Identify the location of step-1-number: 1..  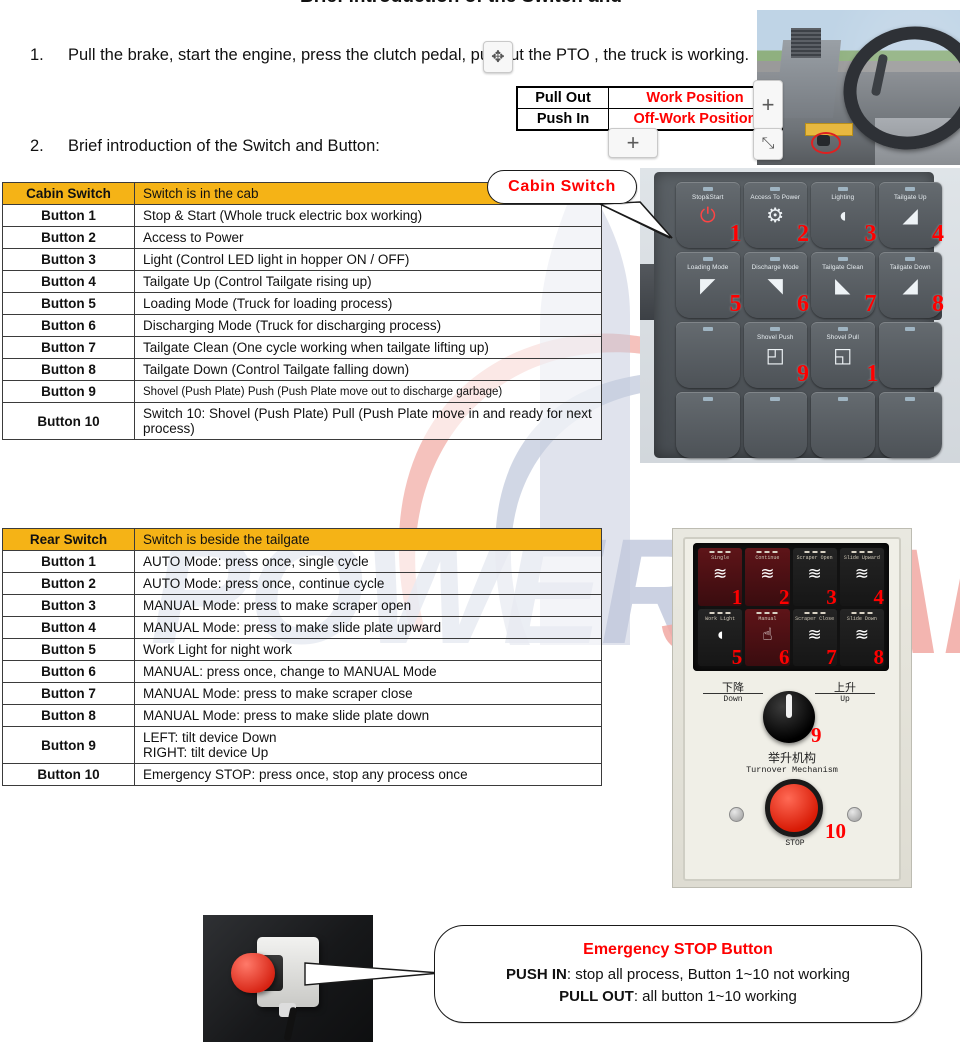
(37, 55).